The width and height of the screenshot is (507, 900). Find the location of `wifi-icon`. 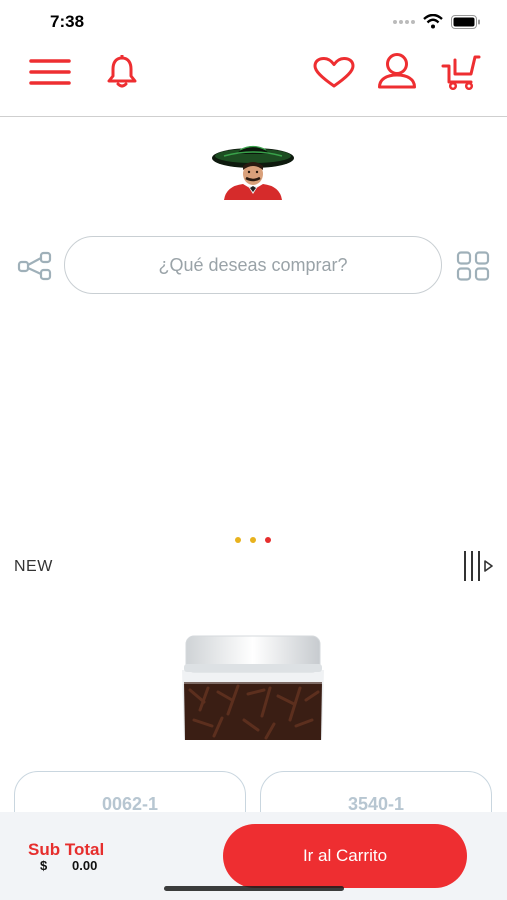

wifi-icon is located at coordinates (433, 21).